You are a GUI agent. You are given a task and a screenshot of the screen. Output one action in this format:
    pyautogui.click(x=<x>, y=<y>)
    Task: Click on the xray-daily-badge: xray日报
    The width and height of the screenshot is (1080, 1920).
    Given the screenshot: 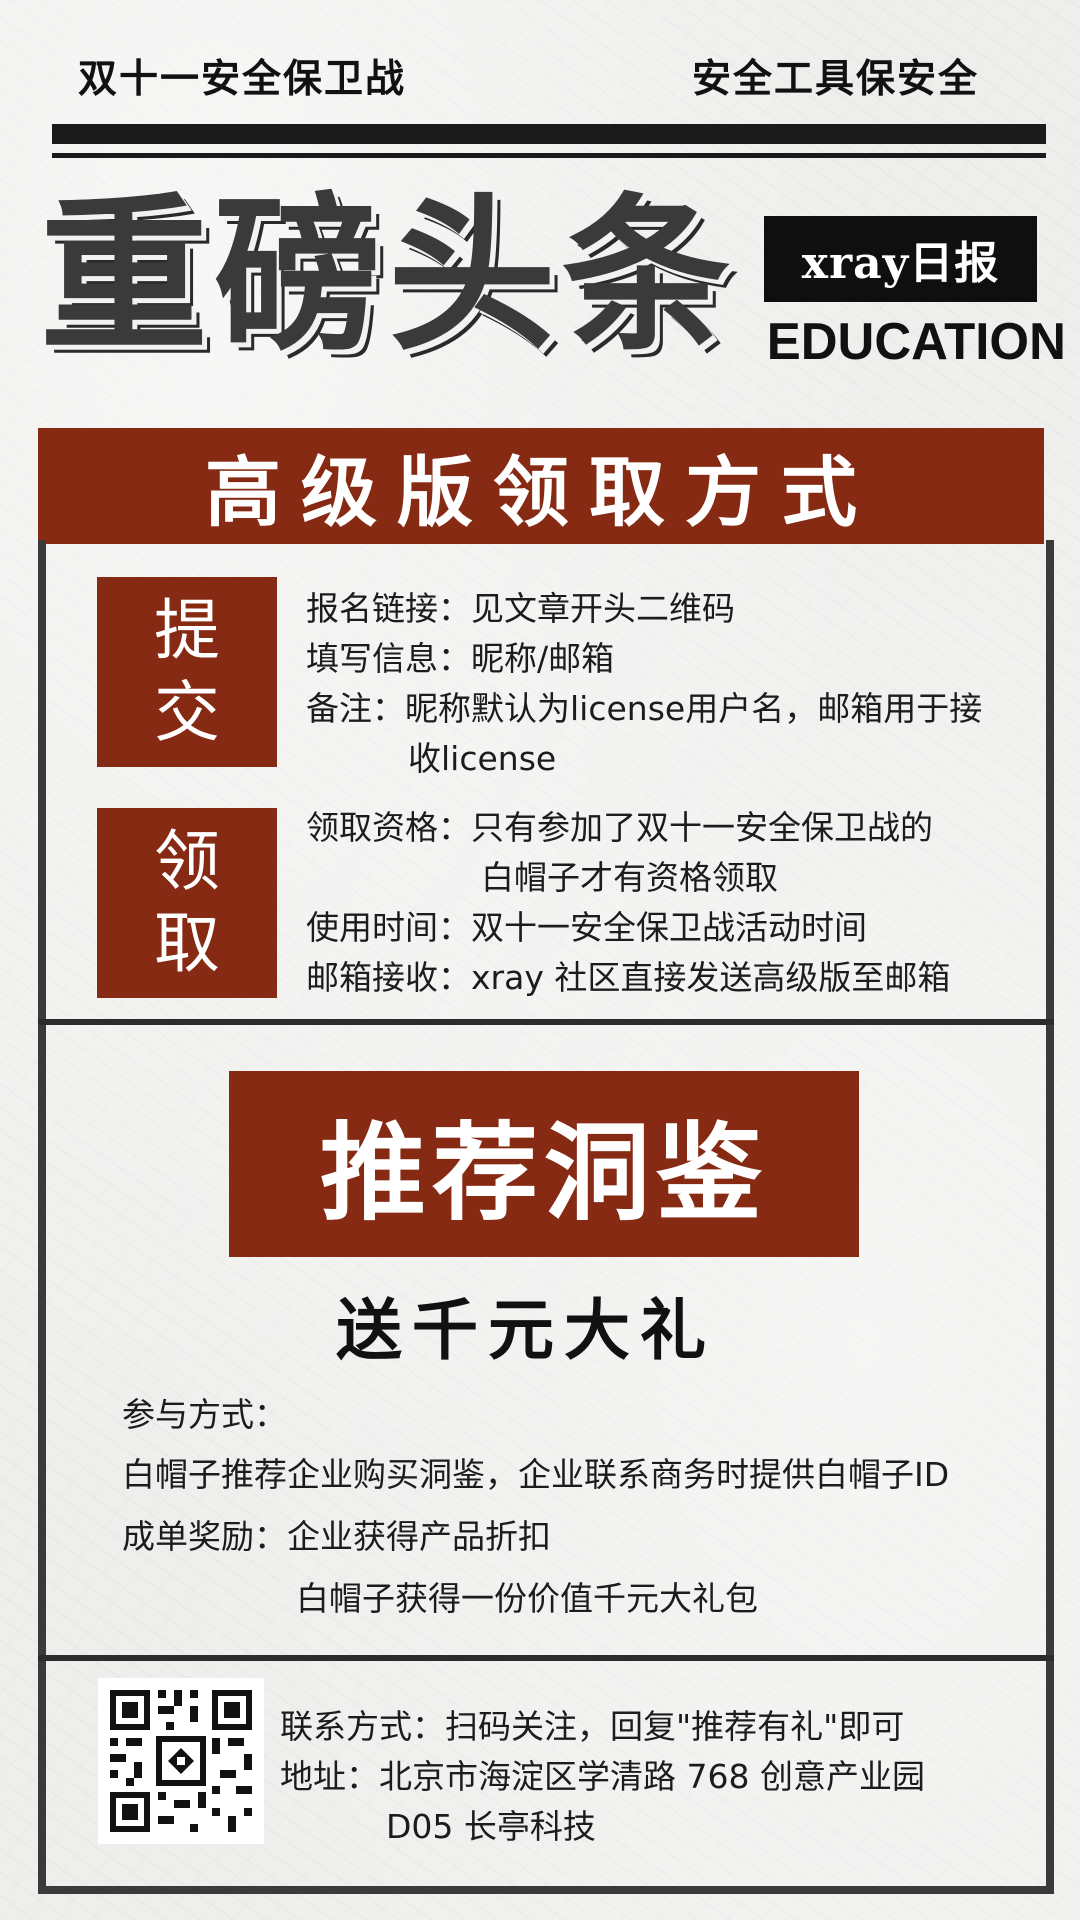 What is the action you would take?
    pyautogui.click(x=900, y=259)
    